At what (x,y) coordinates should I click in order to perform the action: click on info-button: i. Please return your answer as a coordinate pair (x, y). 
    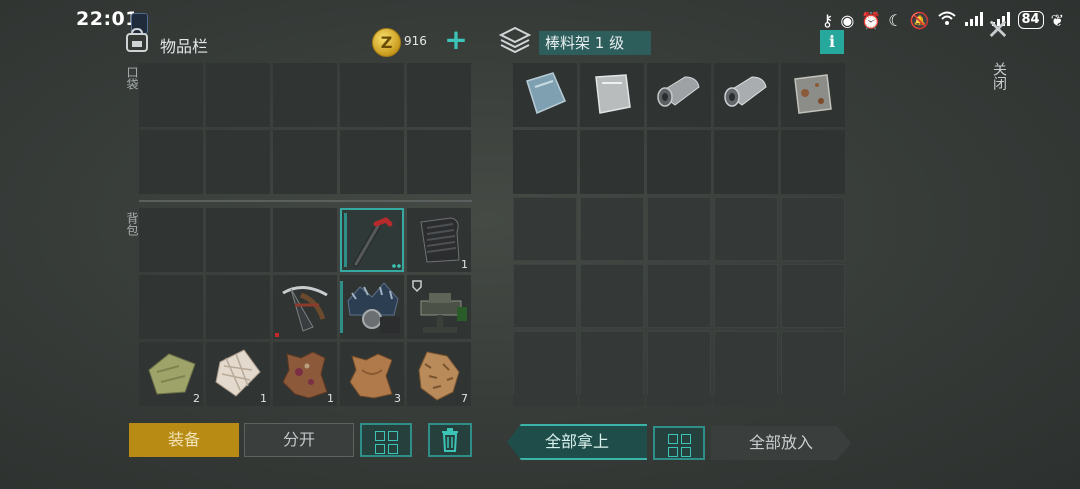
    Looking at the image, I should click on (832, 42).